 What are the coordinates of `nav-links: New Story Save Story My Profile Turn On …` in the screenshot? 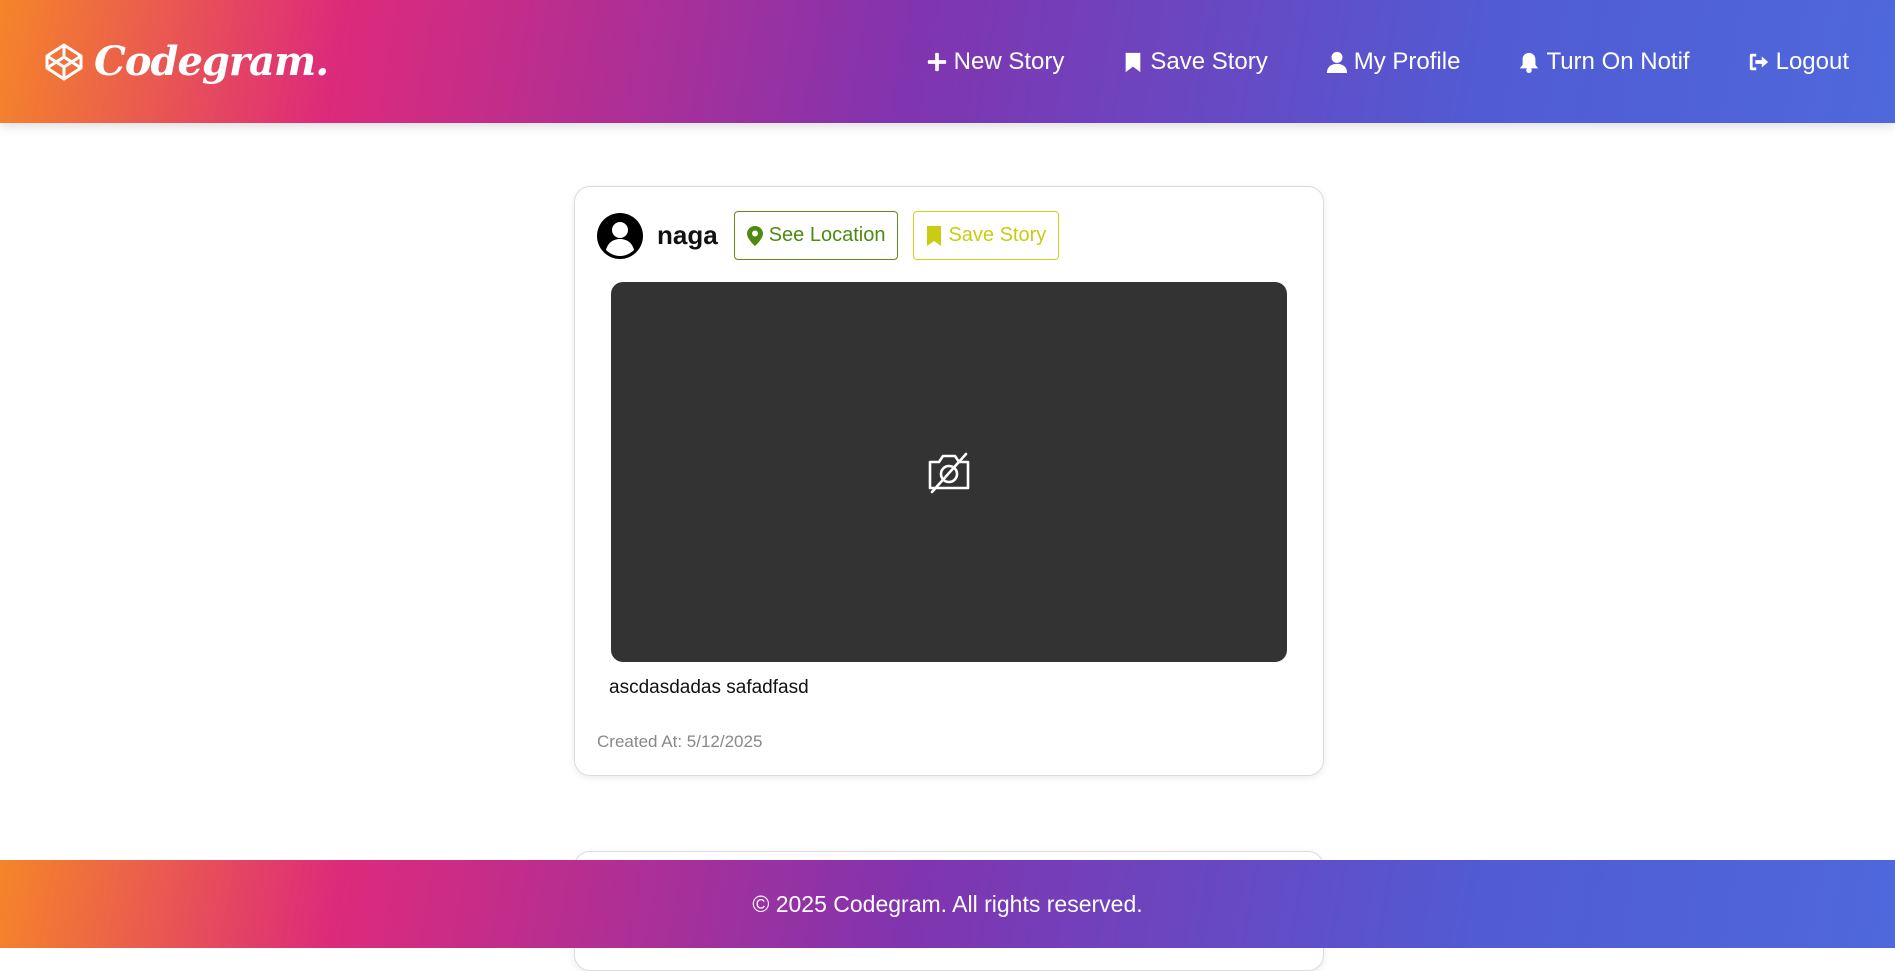 It's located at (1387, 62).